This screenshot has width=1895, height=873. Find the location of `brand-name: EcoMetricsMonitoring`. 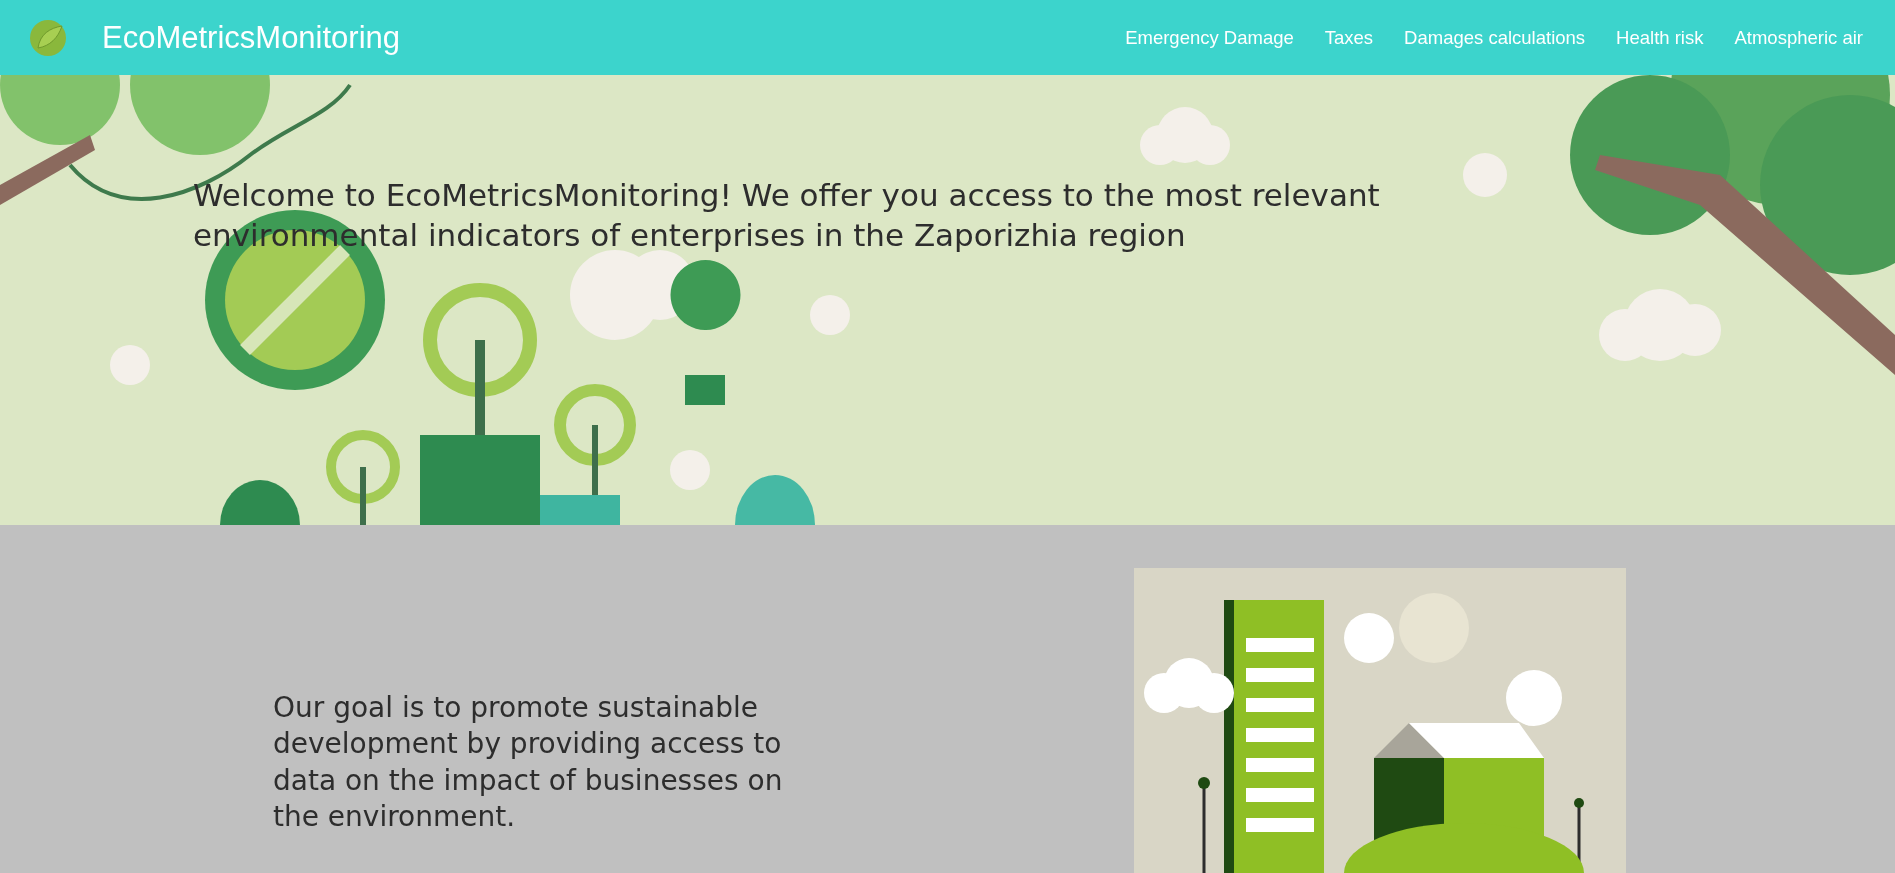

brand-name: EcoMetricsMonitoring is located at coordinates (251, 37).